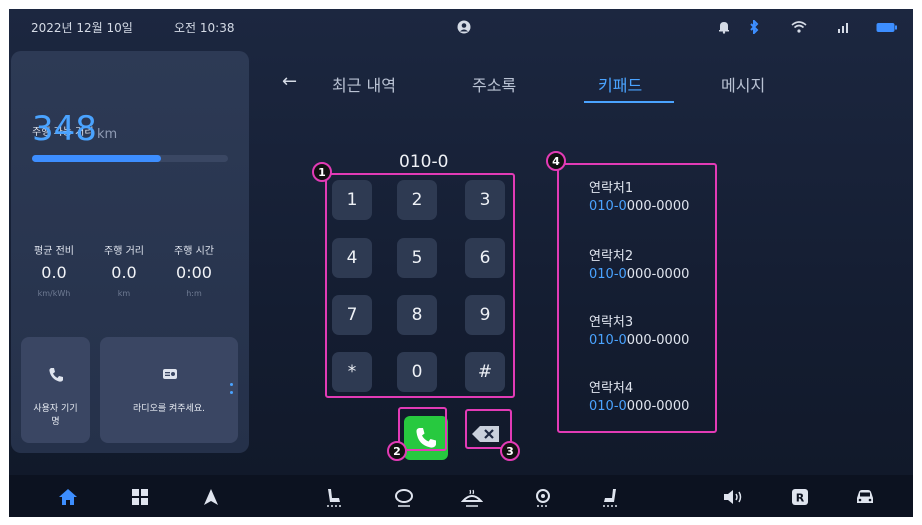  Describe the element at coordinates (204, 28) in the screenshot. I see `status-time: 오전 10:38` at that location.